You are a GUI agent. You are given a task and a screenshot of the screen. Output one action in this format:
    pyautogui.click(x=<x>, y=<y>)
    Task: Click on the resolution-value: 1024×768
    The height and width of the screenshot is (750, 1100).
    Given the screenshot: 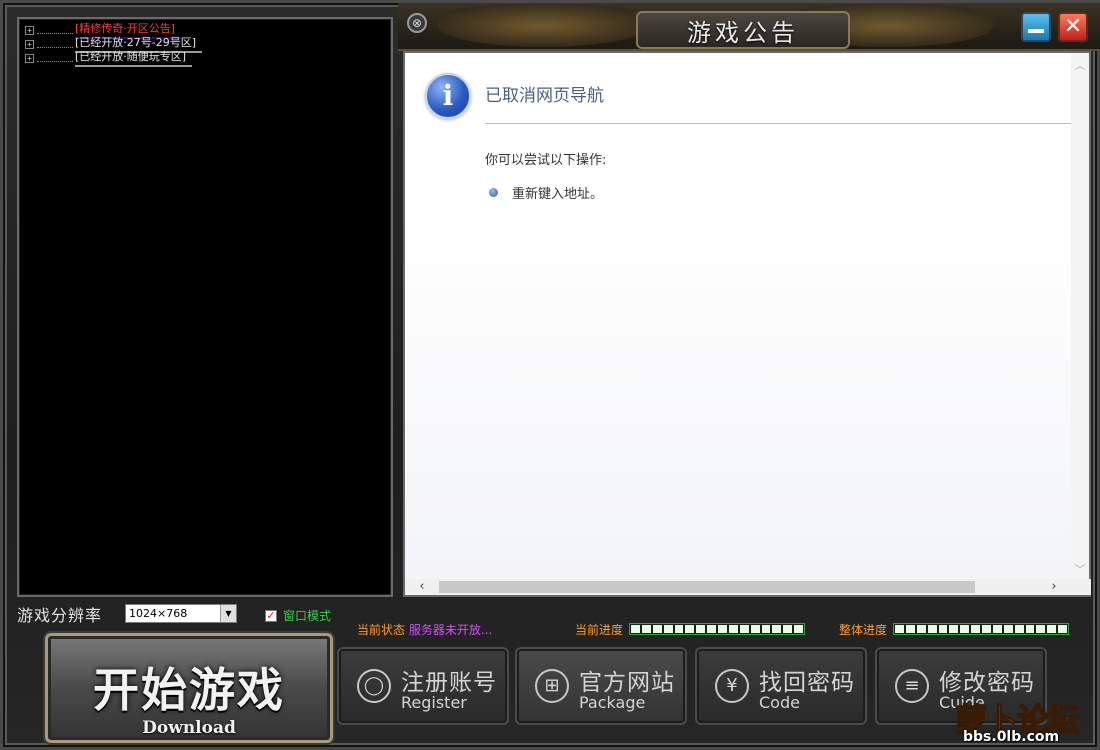 What is the action you would take?
    pyautogui.click(x=158, y=613)
    